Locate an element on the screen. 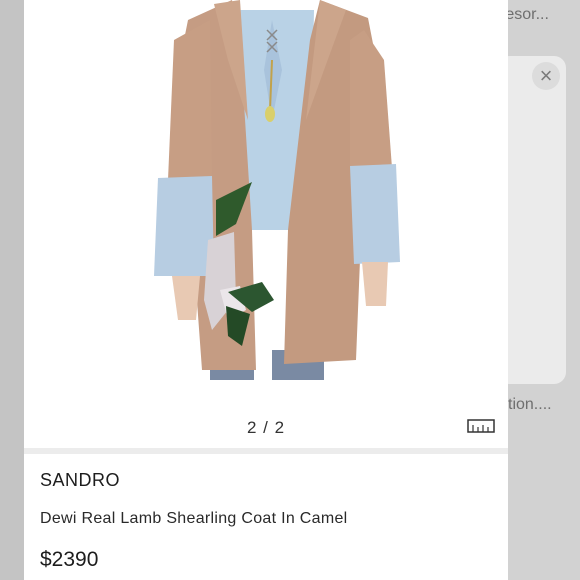 The height and width of the screenshot is (580, 580). product-price: $2390 is located at coordinates (69, 559).